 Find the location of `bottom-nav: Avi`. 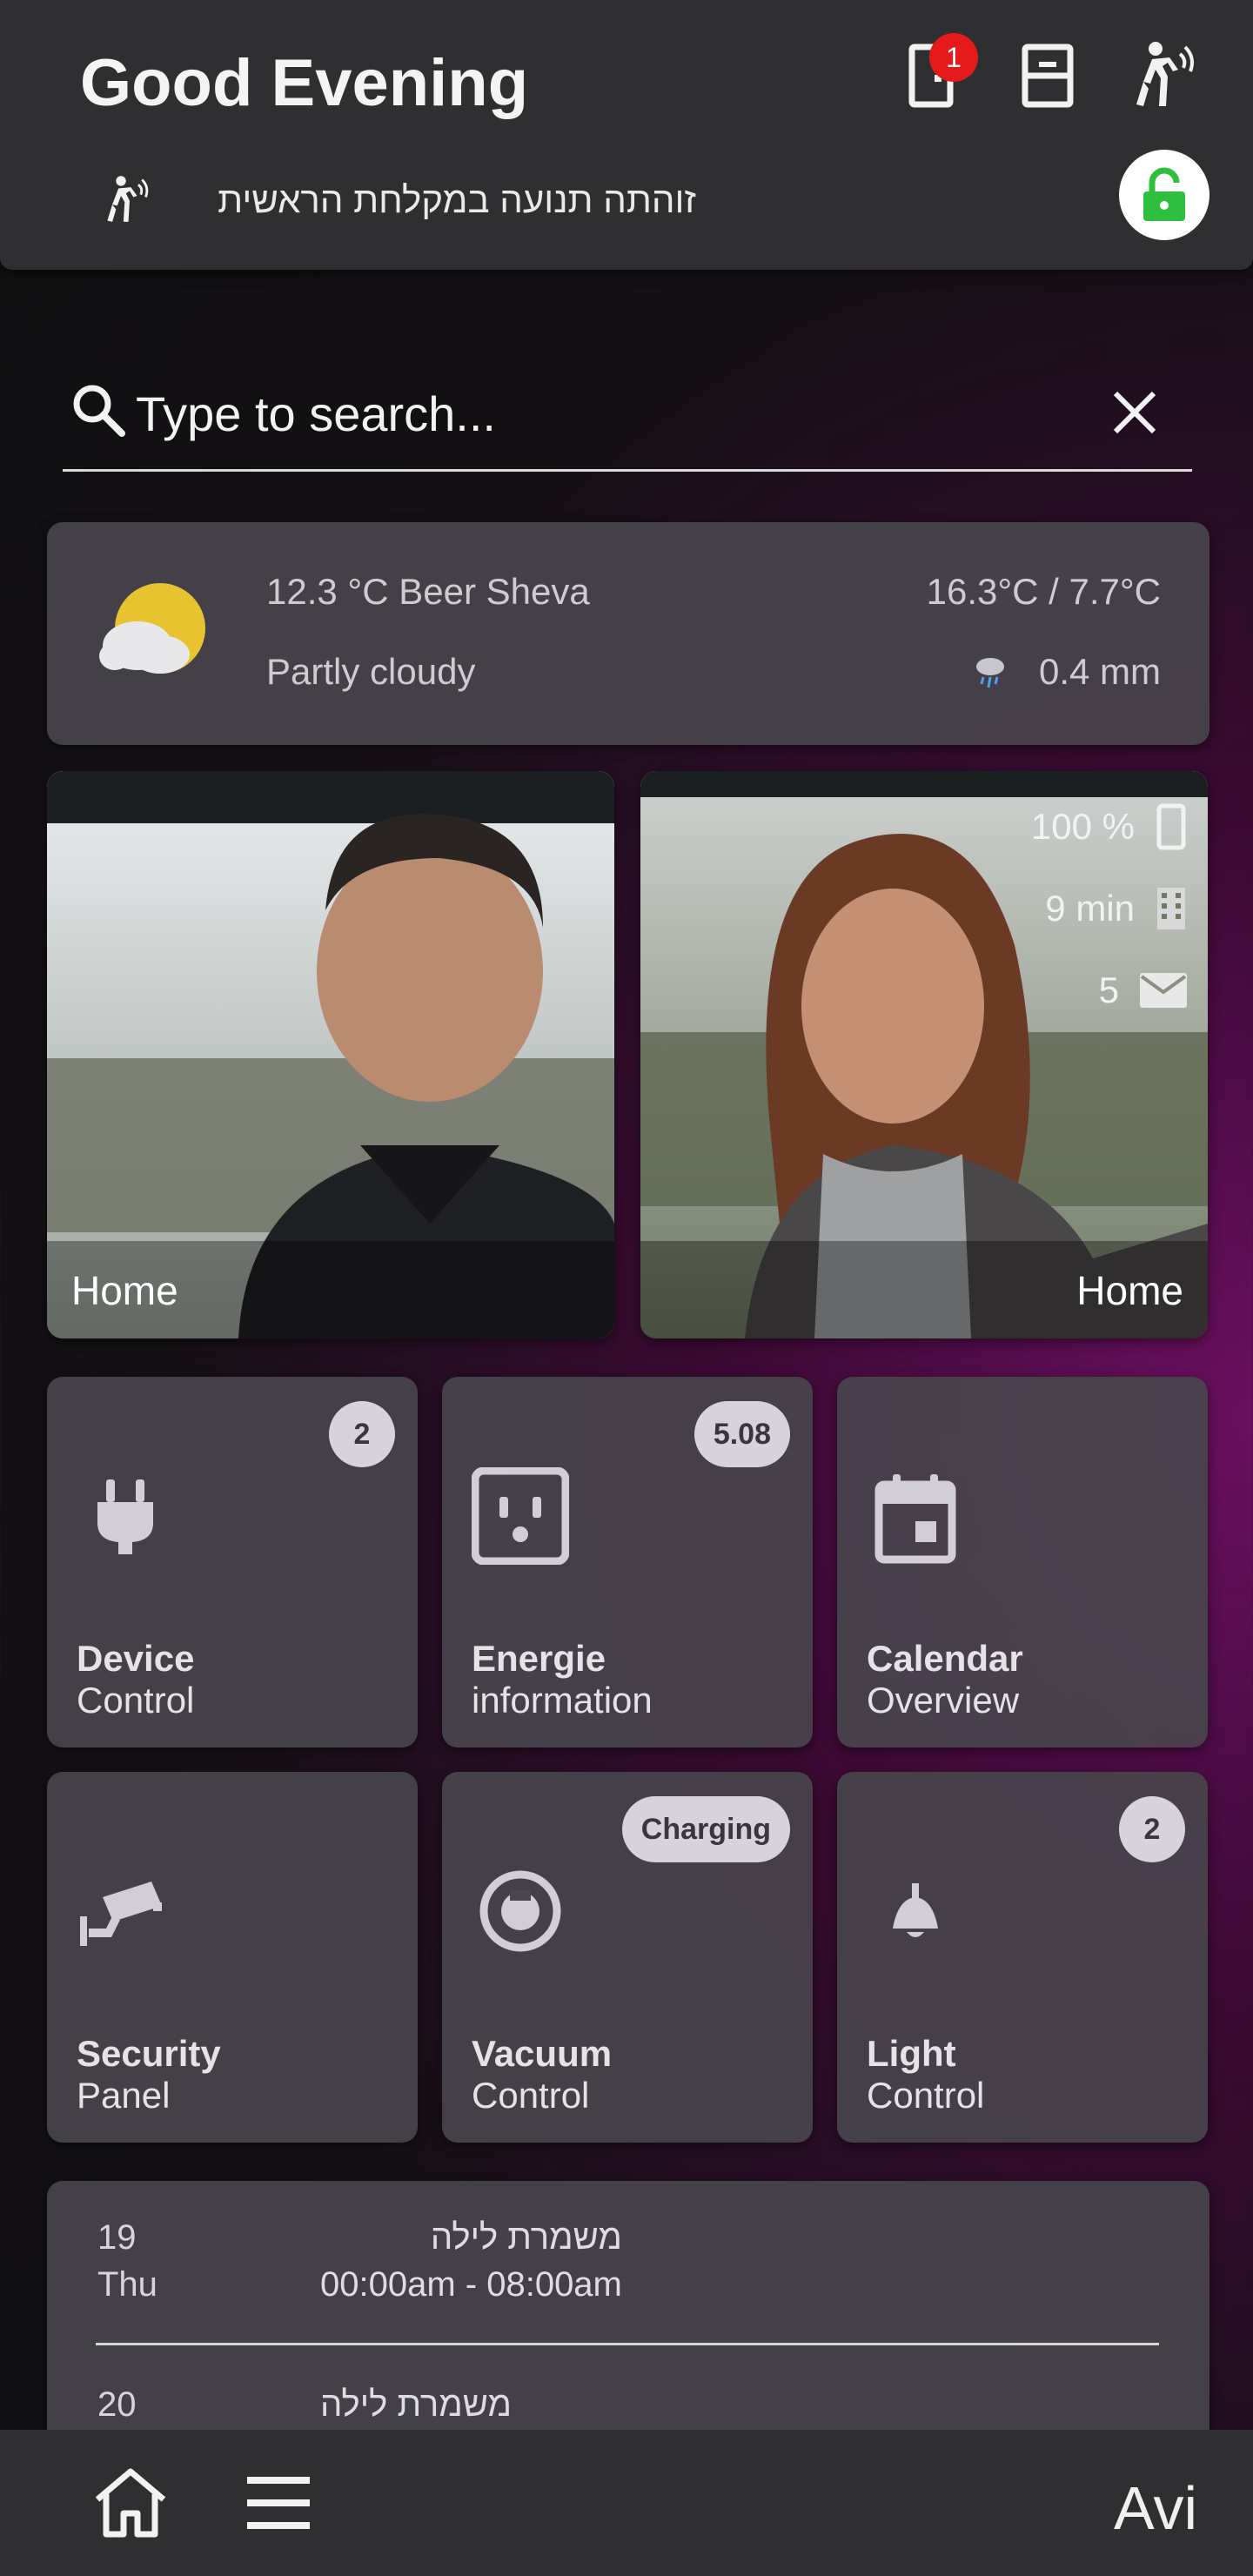

bottom-nav: Avi is located at coordinates (626, 2503).